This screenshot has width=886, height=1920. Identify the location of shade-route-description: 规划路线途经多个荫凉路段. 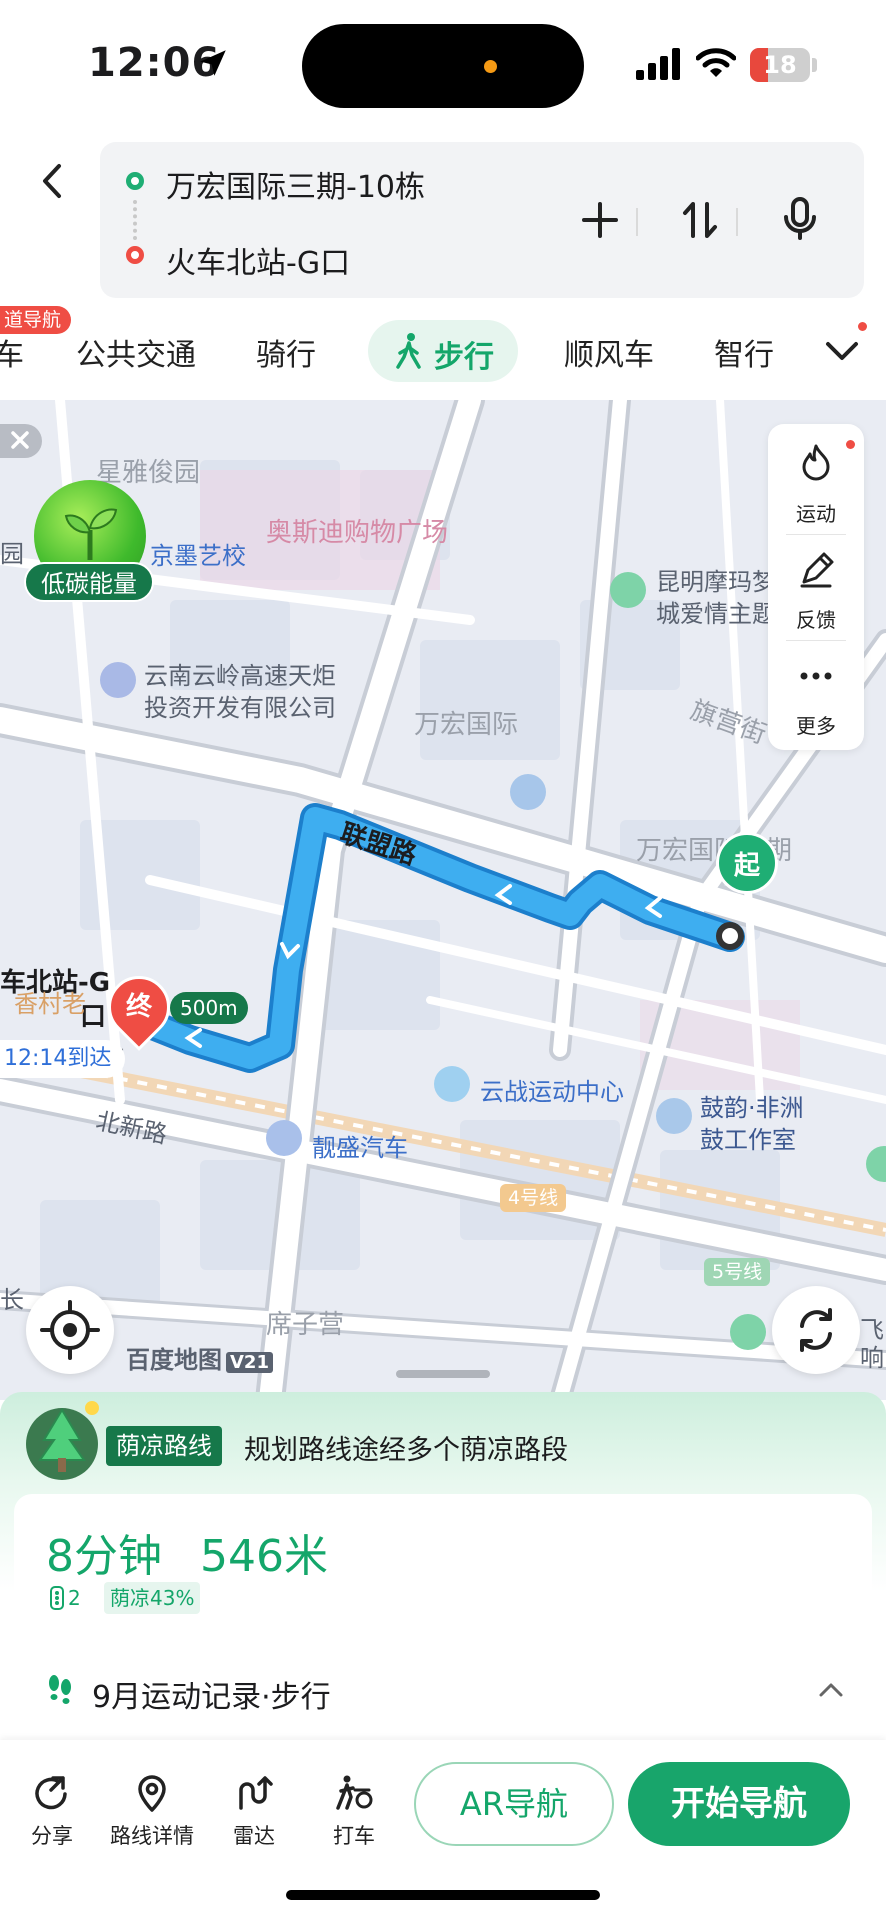
(406, 1450).